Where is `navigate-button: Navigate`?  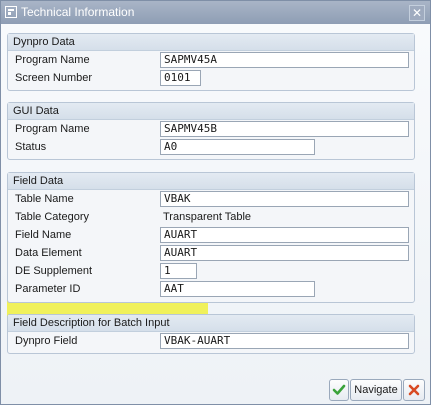
navigate-button: Navigate is located at coordinates (376, 390).